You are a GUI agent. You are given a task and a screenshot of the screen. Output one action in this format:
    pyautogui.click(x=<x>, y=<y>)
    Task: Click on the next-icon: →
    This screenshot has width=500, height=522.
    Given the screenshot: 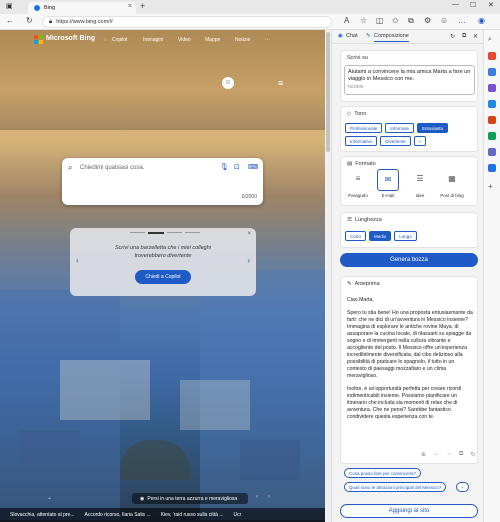 What is the action you would take?
    pyautogui.click(x=449, y=454)
    